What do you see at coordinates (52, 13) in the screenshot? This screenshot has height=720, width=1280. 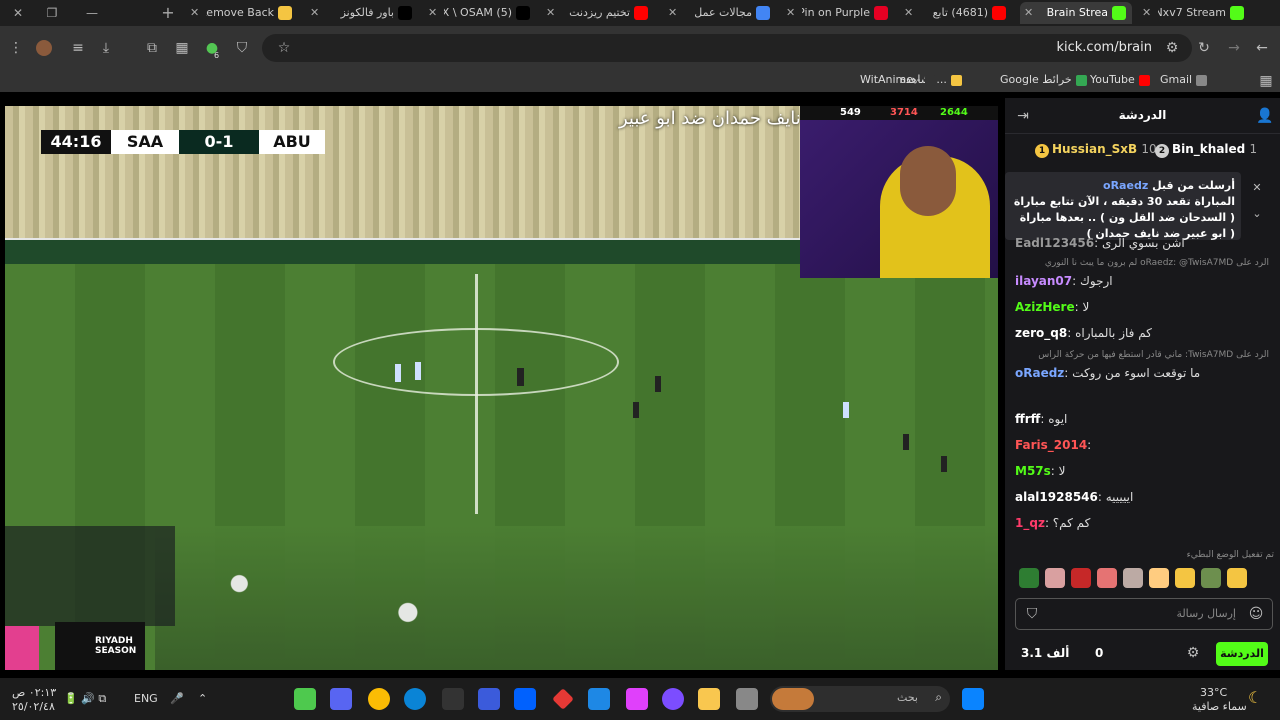 I see `restore-window-icon: ❐` at bounding box center [52, 13].